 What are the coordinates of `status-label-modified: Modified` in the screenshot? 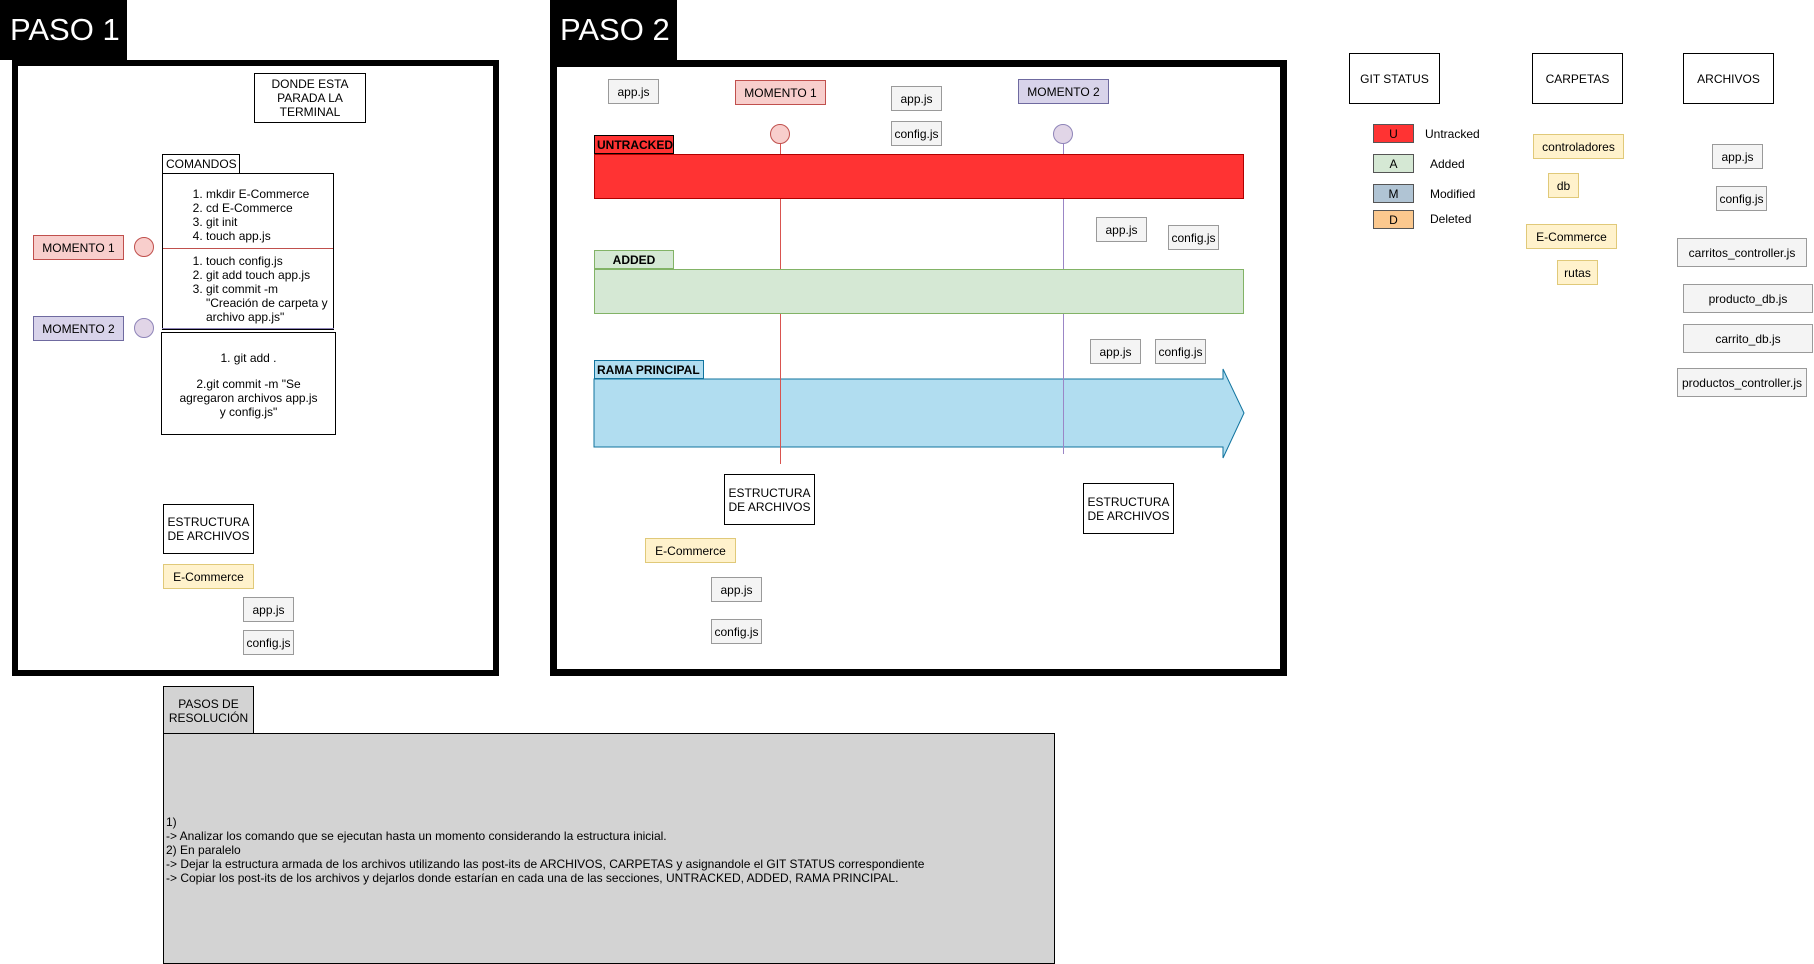 It's located at (1453, 194).